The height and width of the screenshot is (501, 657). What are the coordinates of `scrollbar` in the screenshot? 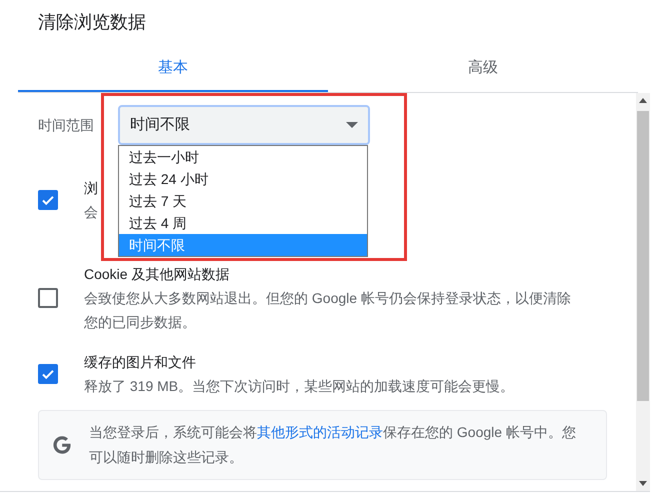 It's located at (643, 292).